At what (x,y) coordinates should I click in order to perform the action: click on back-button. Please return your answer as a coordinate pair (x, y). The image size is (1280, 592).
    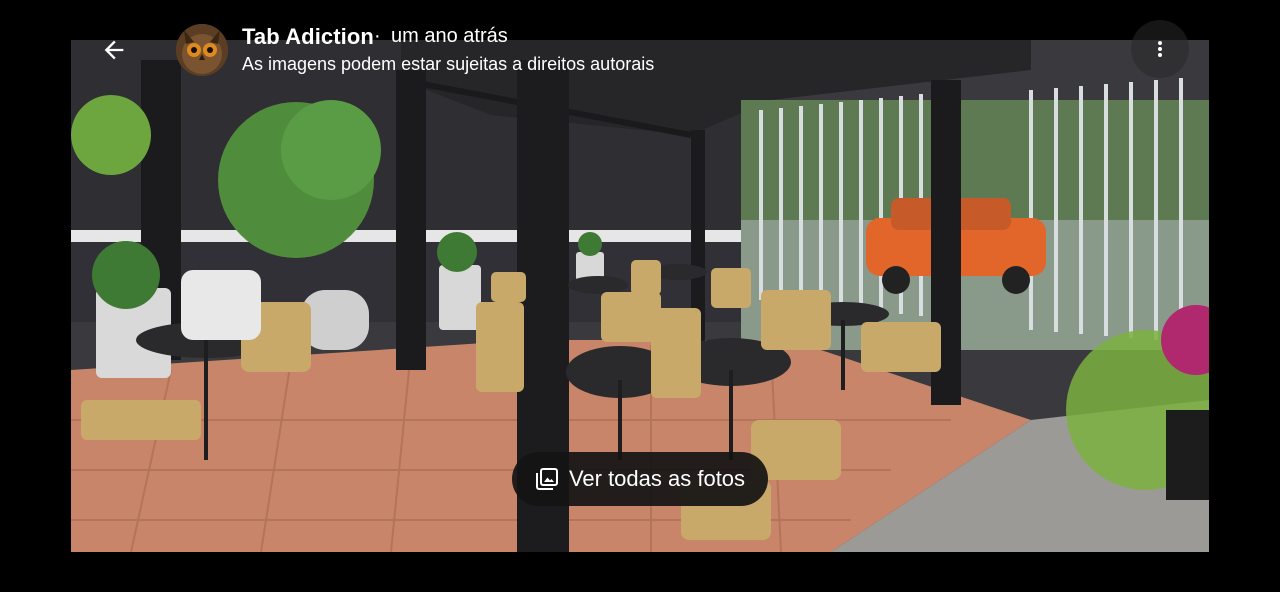
    Looking at the image, I should click on (114, 50).